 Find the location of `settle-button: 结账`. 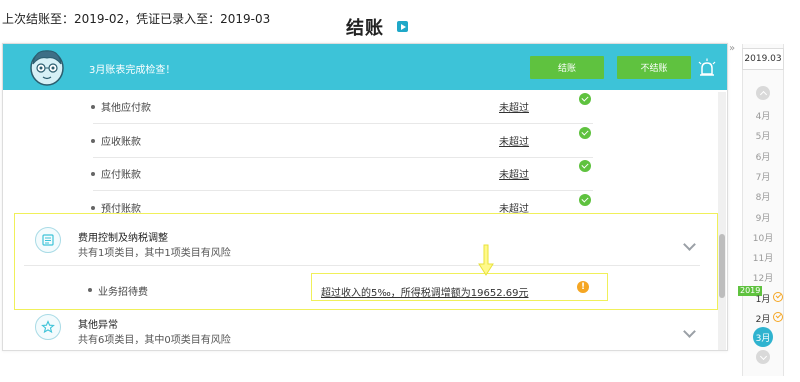

settle-button: 结账 is located at coordinates (567, 67).